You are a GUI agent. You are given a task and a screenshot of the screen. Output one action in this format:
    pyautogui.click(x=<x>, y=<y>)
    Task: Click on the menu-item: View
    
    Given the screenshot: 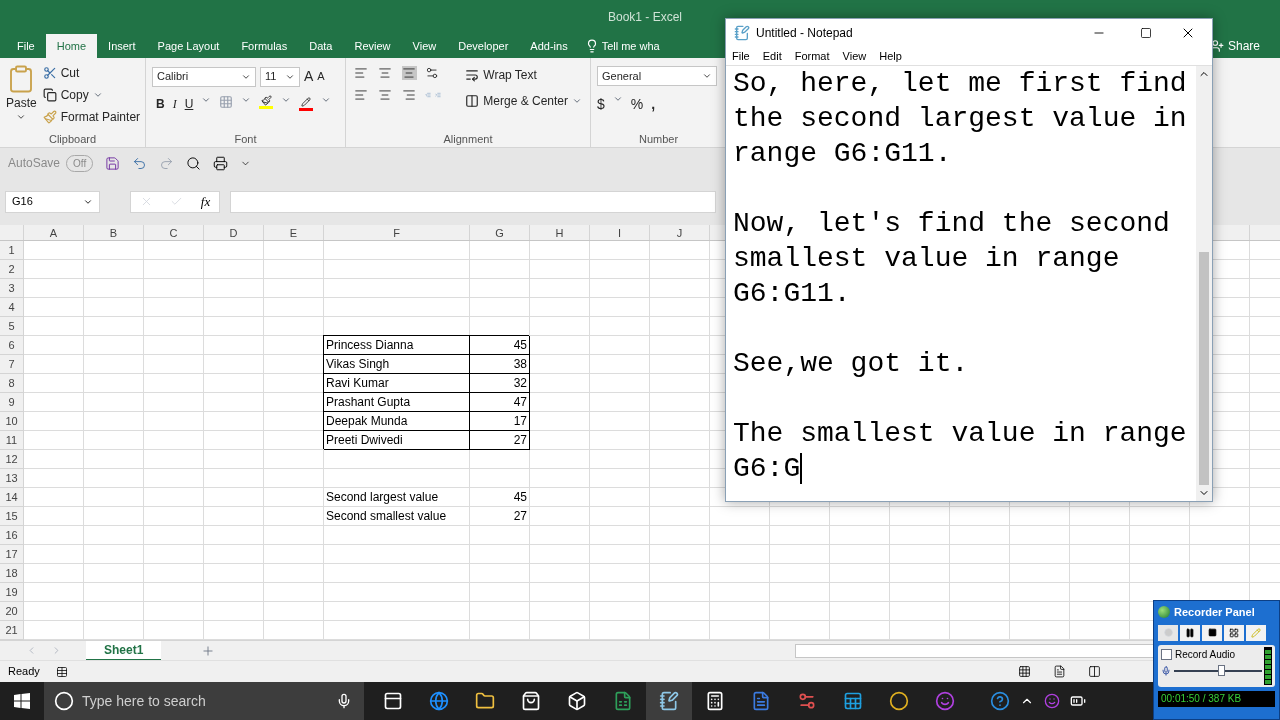 What is the action you would take?
    pyautogui.click(x=854, y=56)
    